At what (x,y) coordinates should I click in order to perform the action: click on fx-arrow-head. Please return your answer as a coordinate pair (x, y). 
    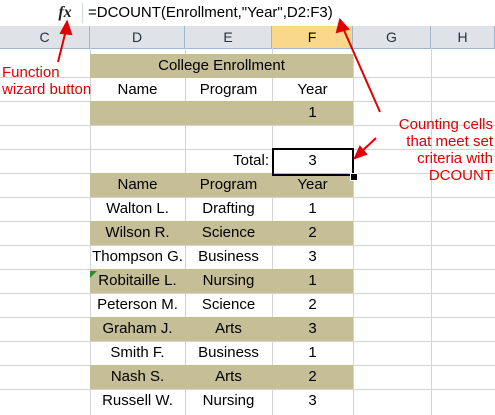
    Looking at the image, I should click on (66, 27).